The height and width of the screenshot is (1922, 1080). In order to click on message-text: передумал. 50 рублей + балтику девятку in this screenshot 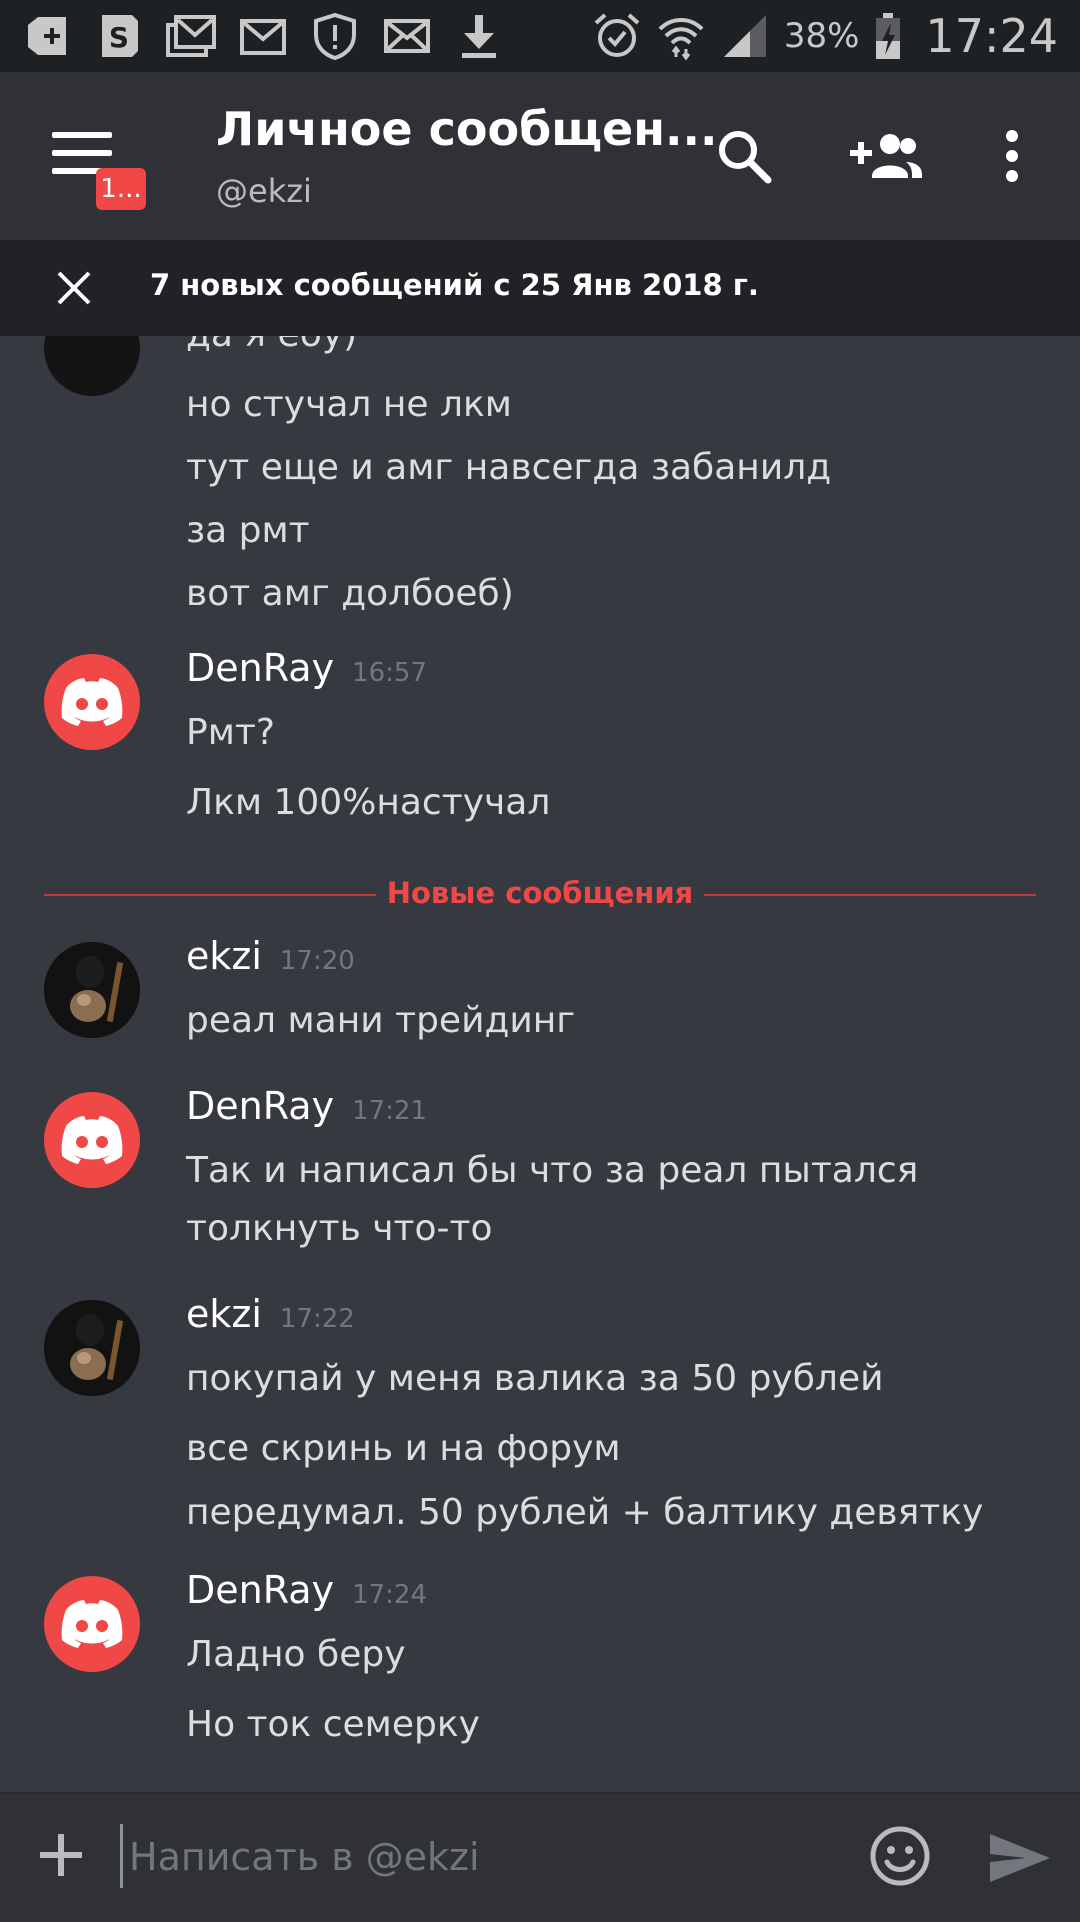, I will do `click(585, 1512)`.